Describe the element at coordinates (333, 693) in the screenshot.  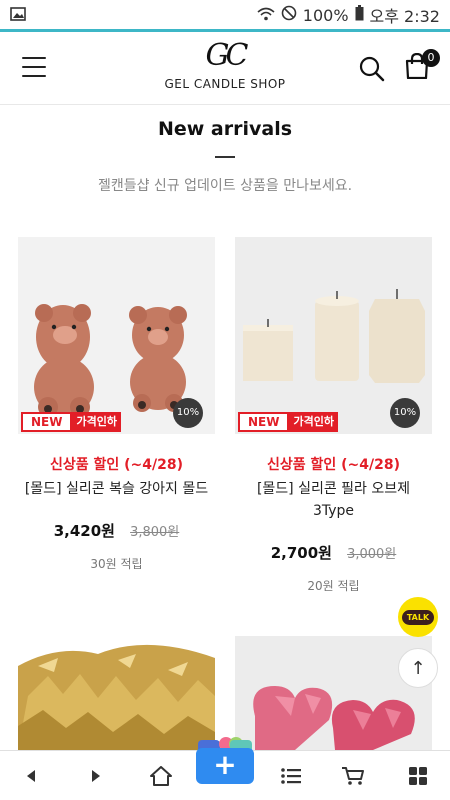
I see `product-image-heart-candles` at that location.